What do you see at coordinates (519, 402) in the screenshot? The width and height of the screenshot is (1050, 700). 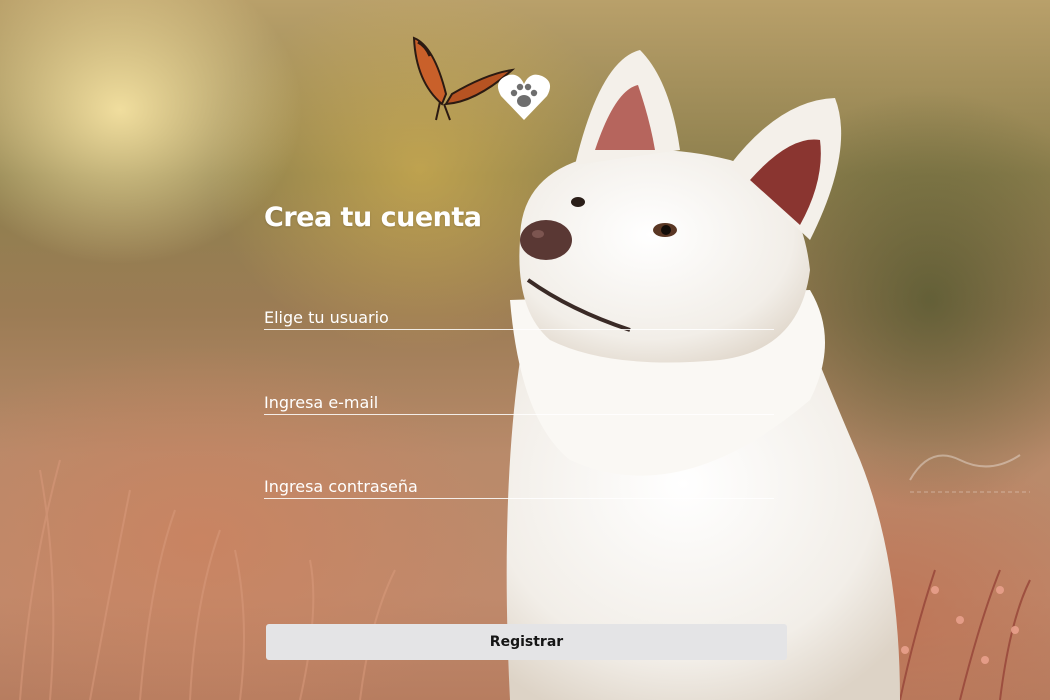 I see `email-input` at bounding box center [519, 402].